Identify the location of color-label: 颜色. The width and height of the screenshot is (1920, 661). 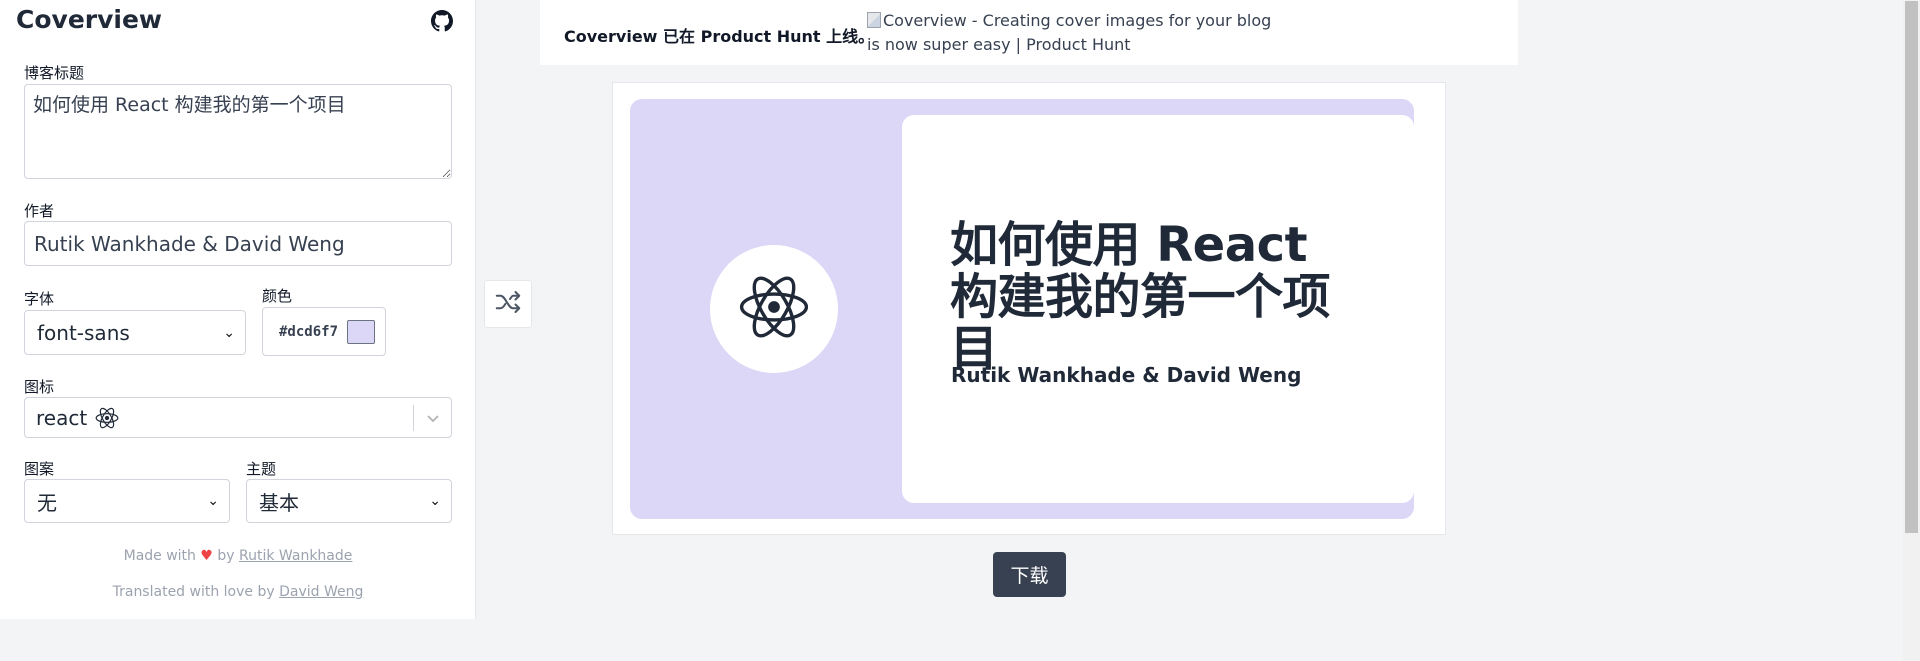
(277, 296).